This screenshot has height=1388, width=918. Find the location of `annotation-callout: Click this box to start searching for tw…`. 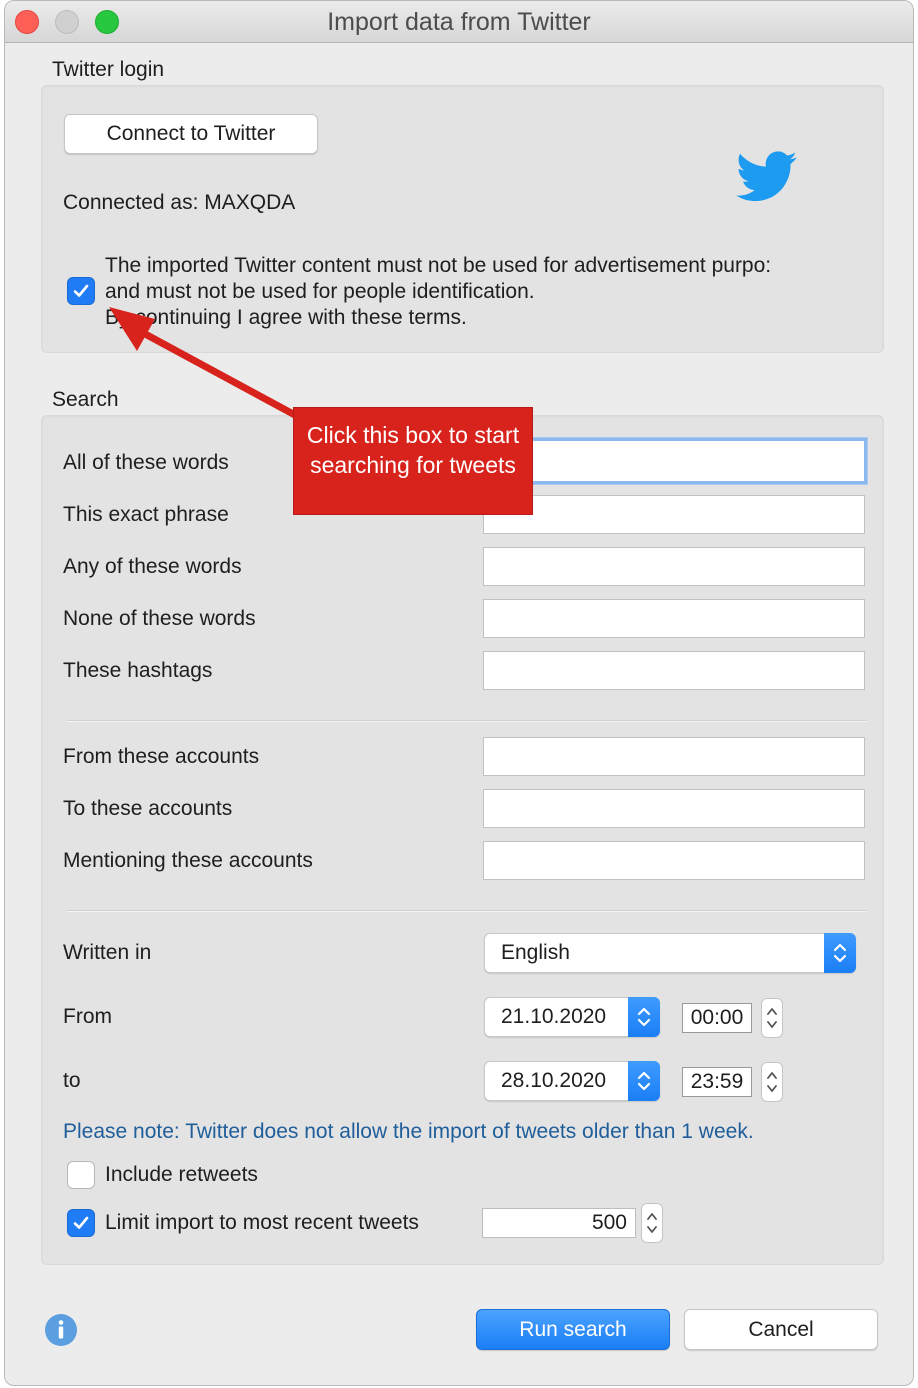

annotation-callout: Click this box to start searching for tw… is located at coordinates (413, 461).